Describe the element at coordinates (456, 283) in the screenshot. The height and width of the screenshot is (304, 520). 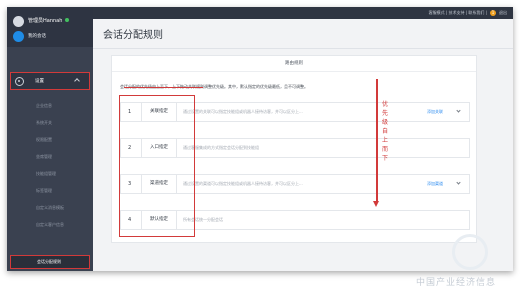
I see `watermark-text: 中国产业经济信息` at that location.